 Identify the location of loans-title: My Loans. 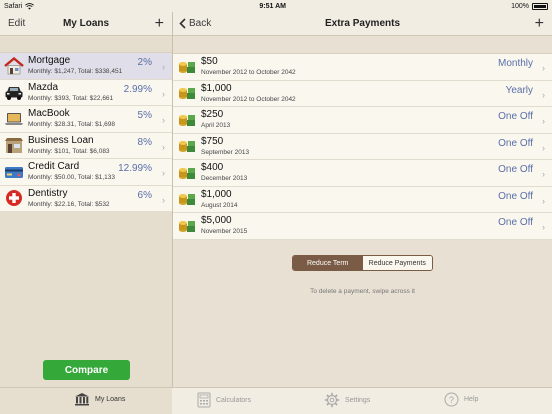
(86, 23).